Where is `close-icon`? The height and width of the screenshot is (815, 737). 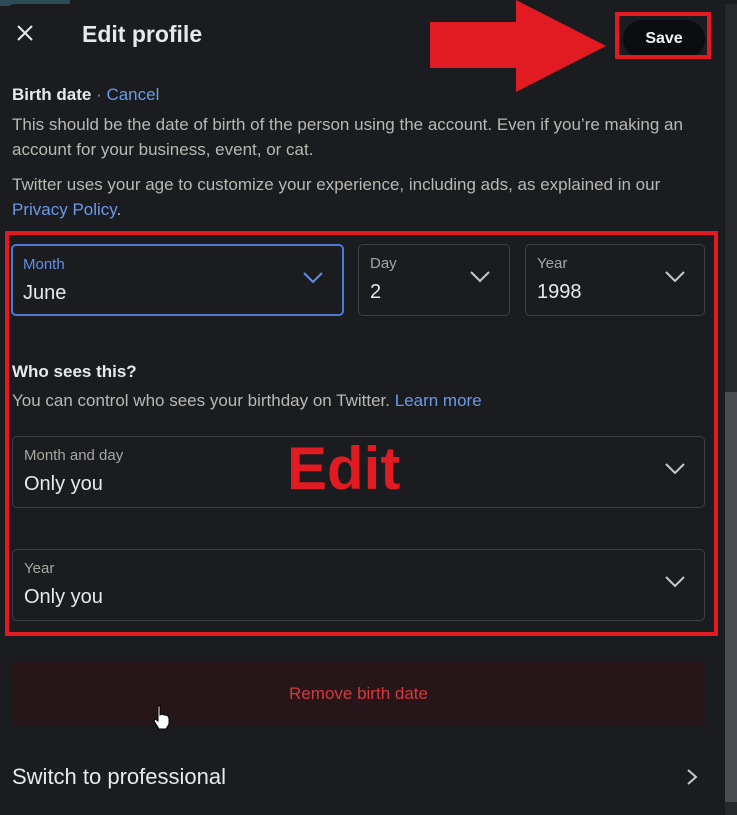 close-icon is located at coordinates (25, 33).